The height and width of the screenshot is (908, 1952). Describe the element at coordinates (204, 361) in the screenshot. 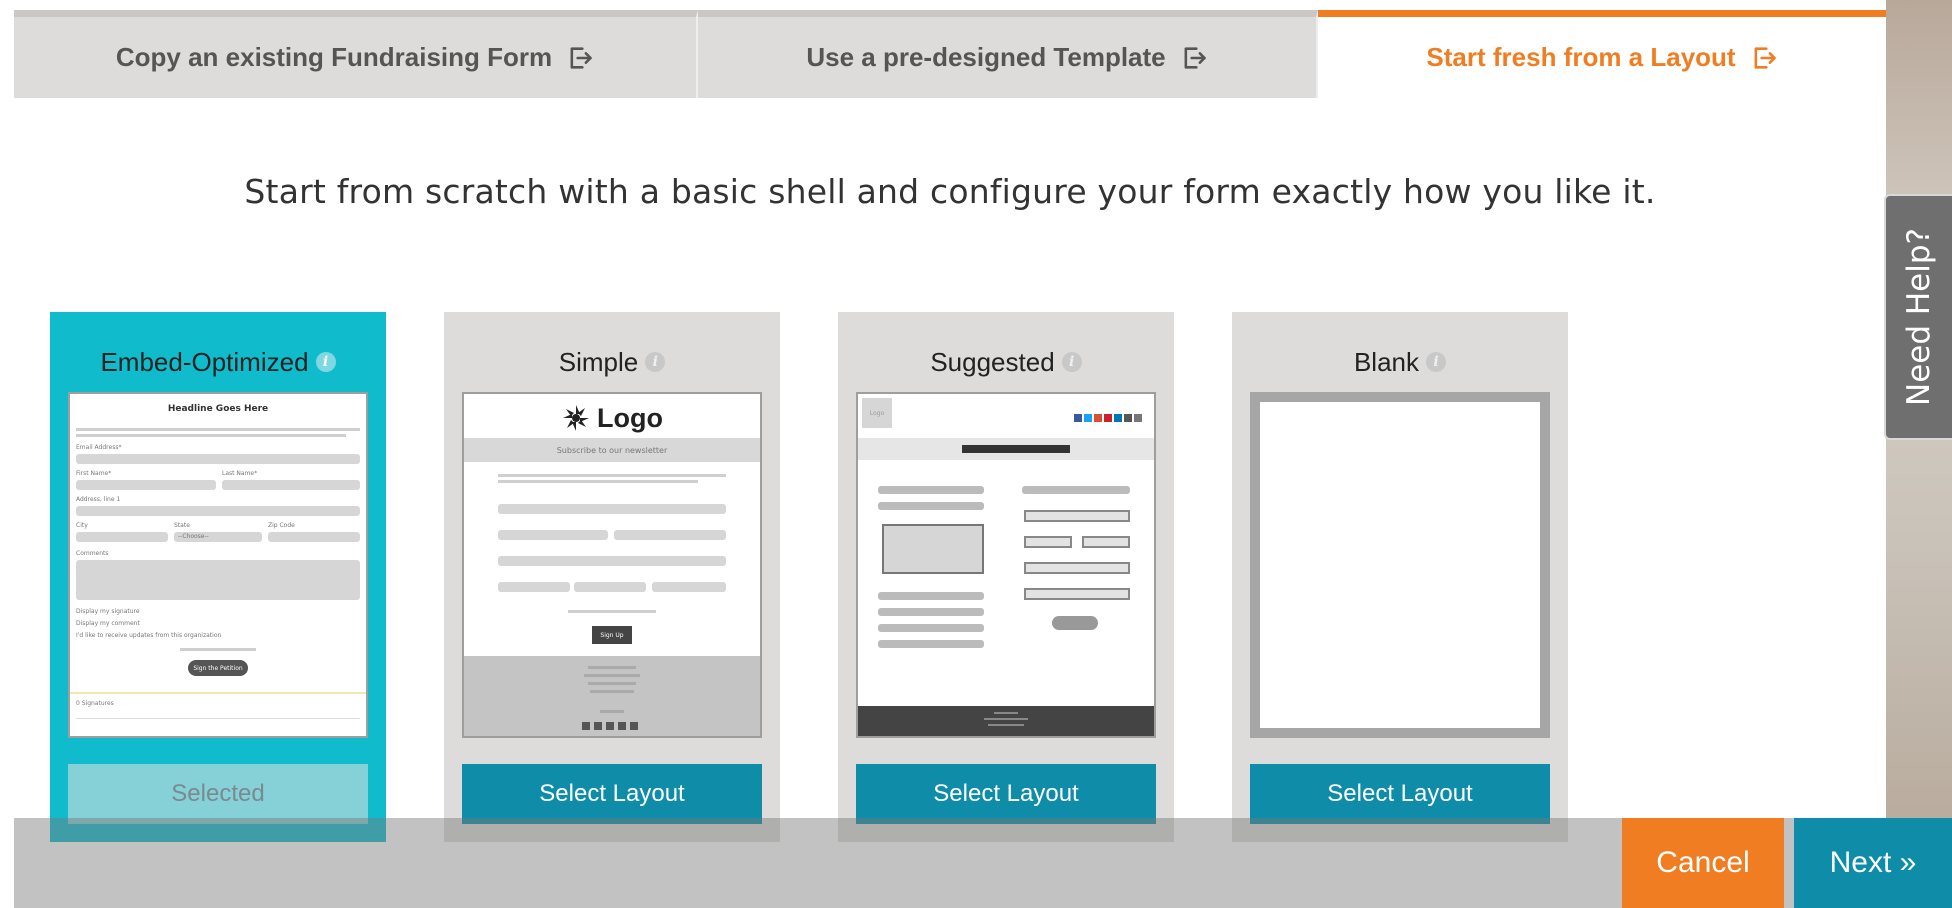

I see `card-title-text: Embed-Optimized` at that location.